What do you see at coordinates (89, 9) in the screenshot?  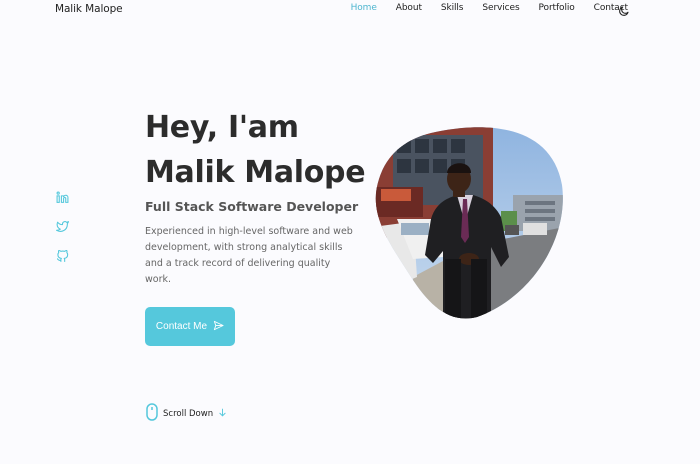 I see `logo: Malik Malope` at bounding box center [89, 9].